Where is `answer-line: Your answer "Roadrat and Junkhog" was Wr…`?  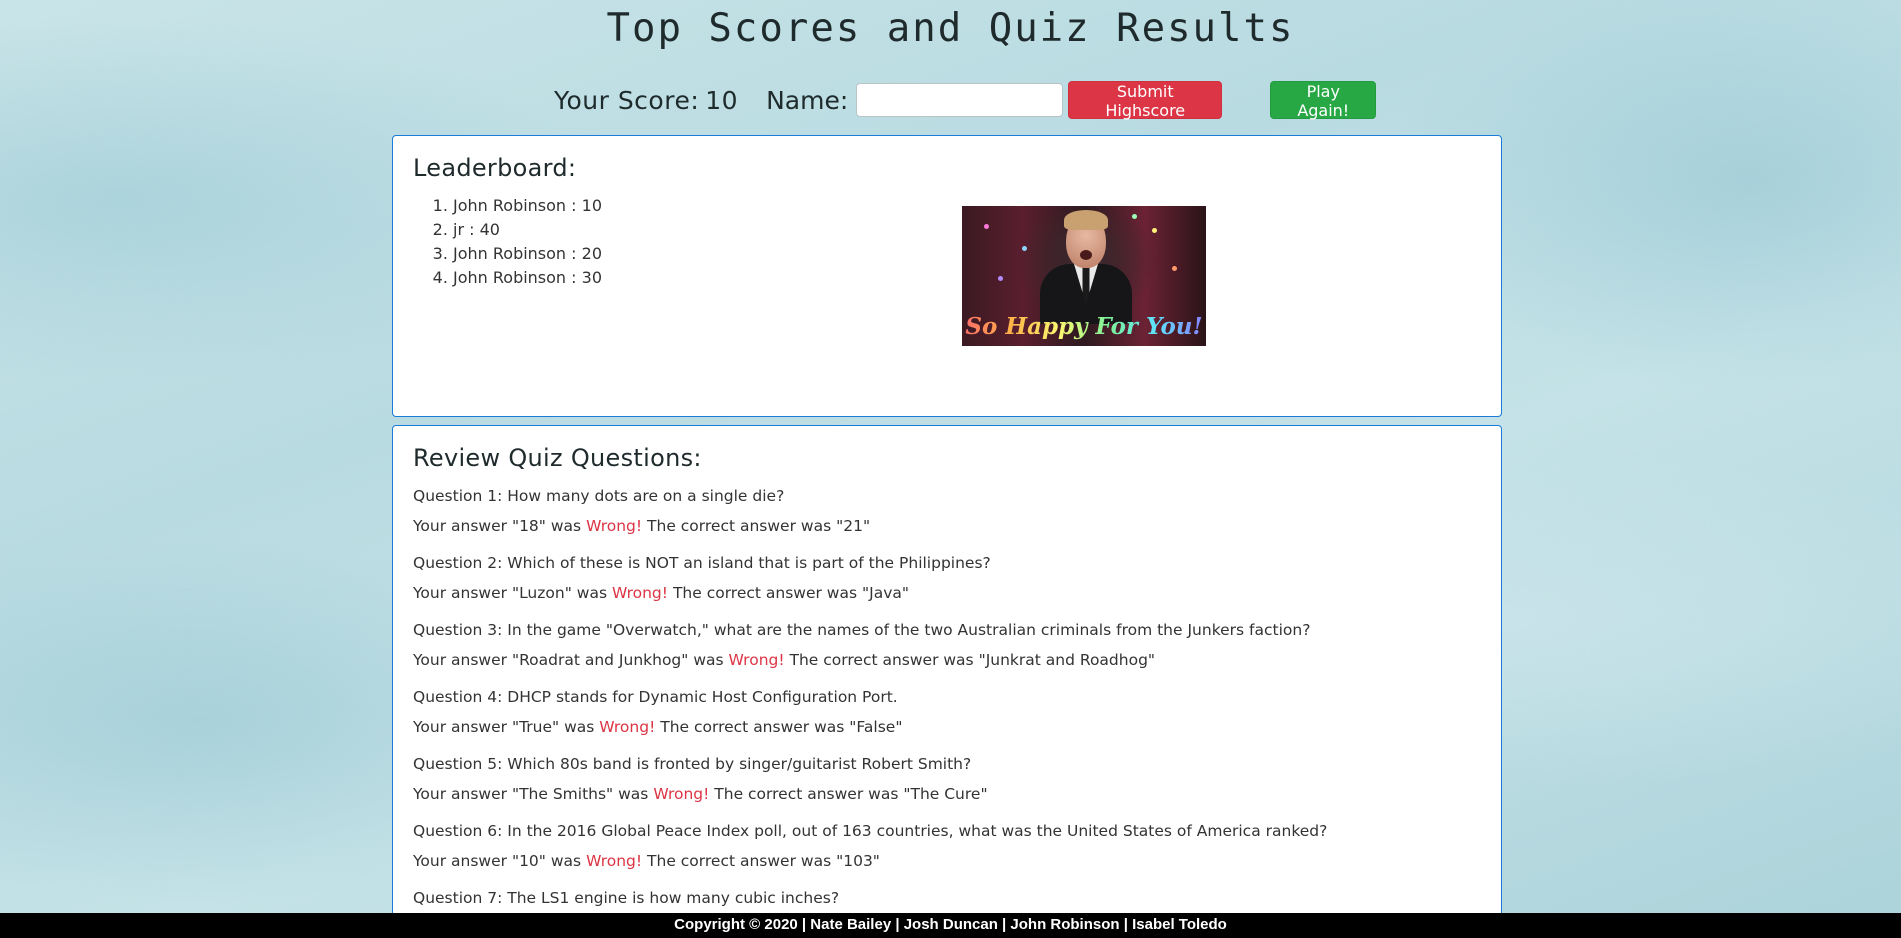 answer-line: Your answer "Roadrat and Junkhog" was Wr… is located at coordinates (947, 660).